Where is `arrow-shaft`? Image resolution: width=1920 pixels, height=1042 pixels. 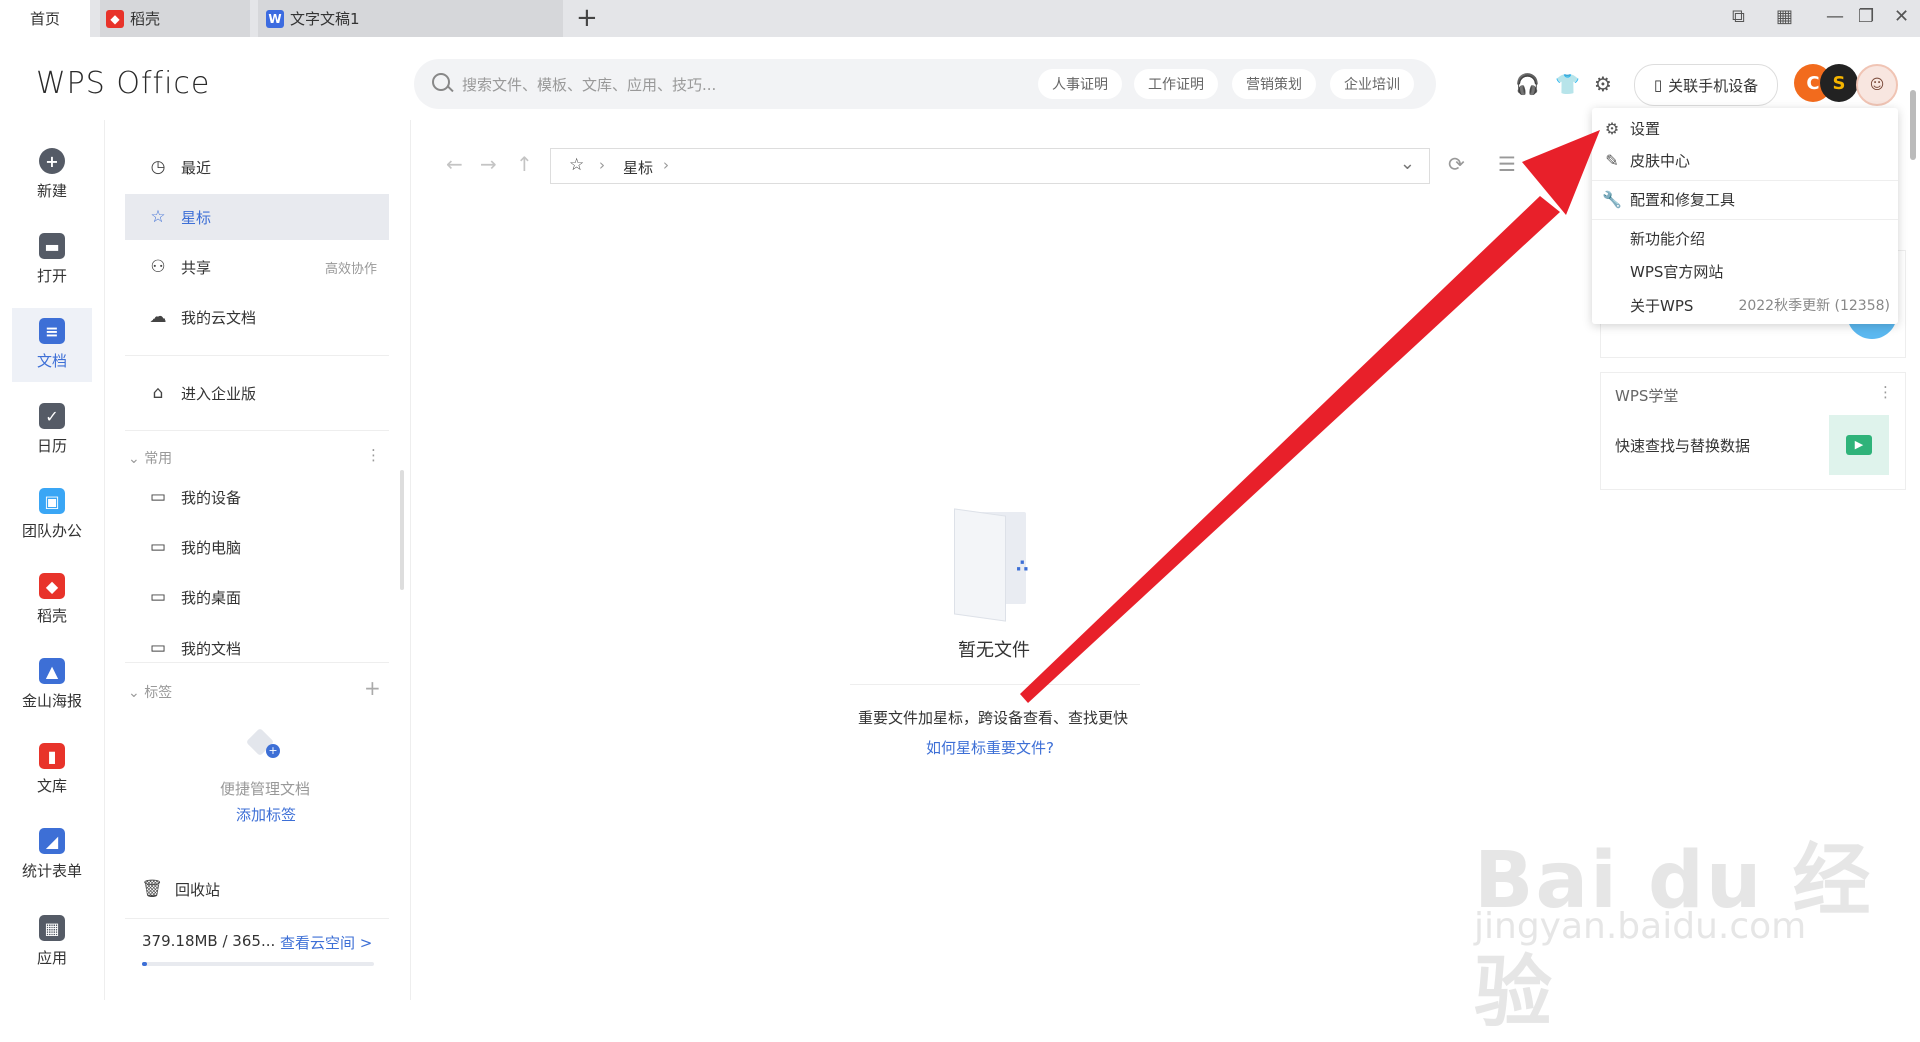
arrow-shaft is located at coordinates (1290, 449).